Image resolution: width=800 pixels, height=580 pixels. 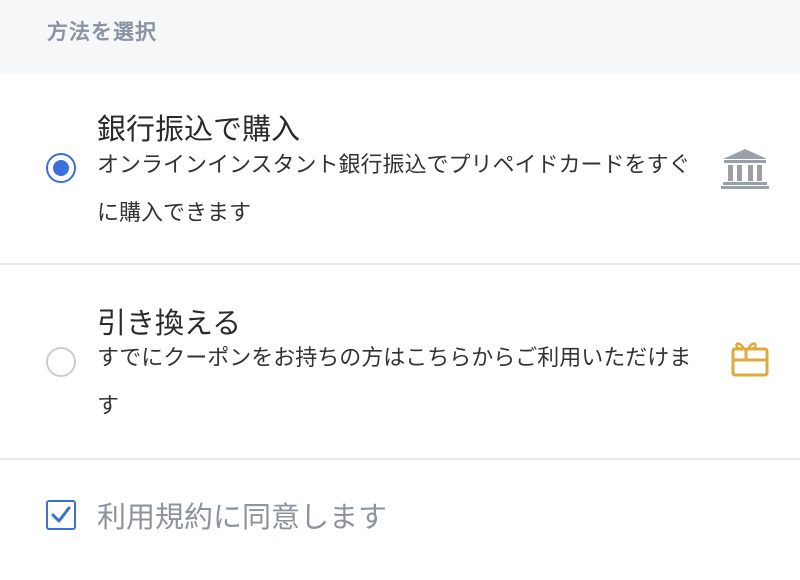 What do you see at coordinates (242, 515) in the screenshot?
I see `terms-label: 利用規約に同意します` at bounding box center [242, 515].